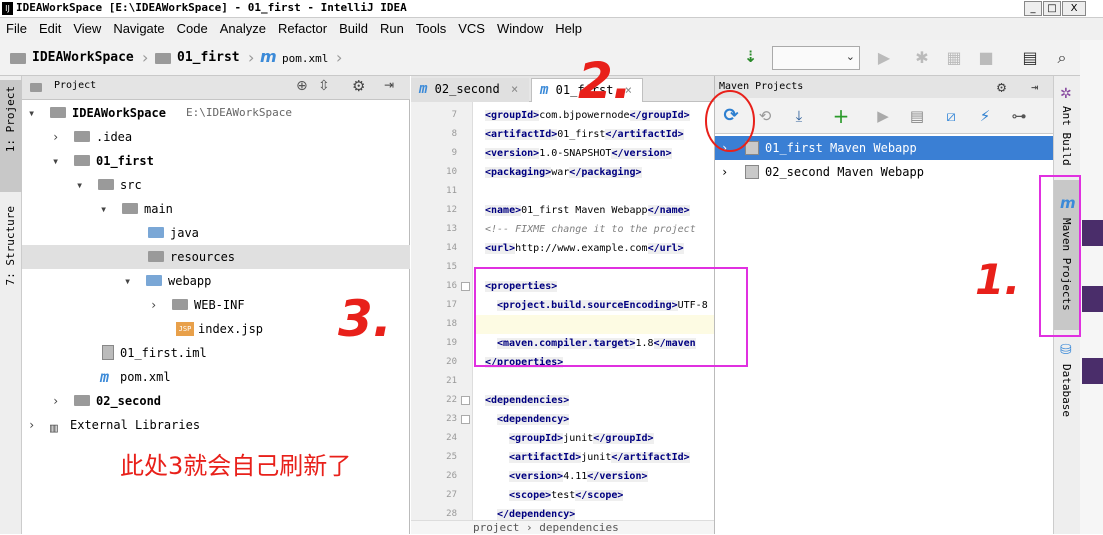 The image size is (1103, 535). I want to click on annotation-number-3: 3., so click(365, 319).